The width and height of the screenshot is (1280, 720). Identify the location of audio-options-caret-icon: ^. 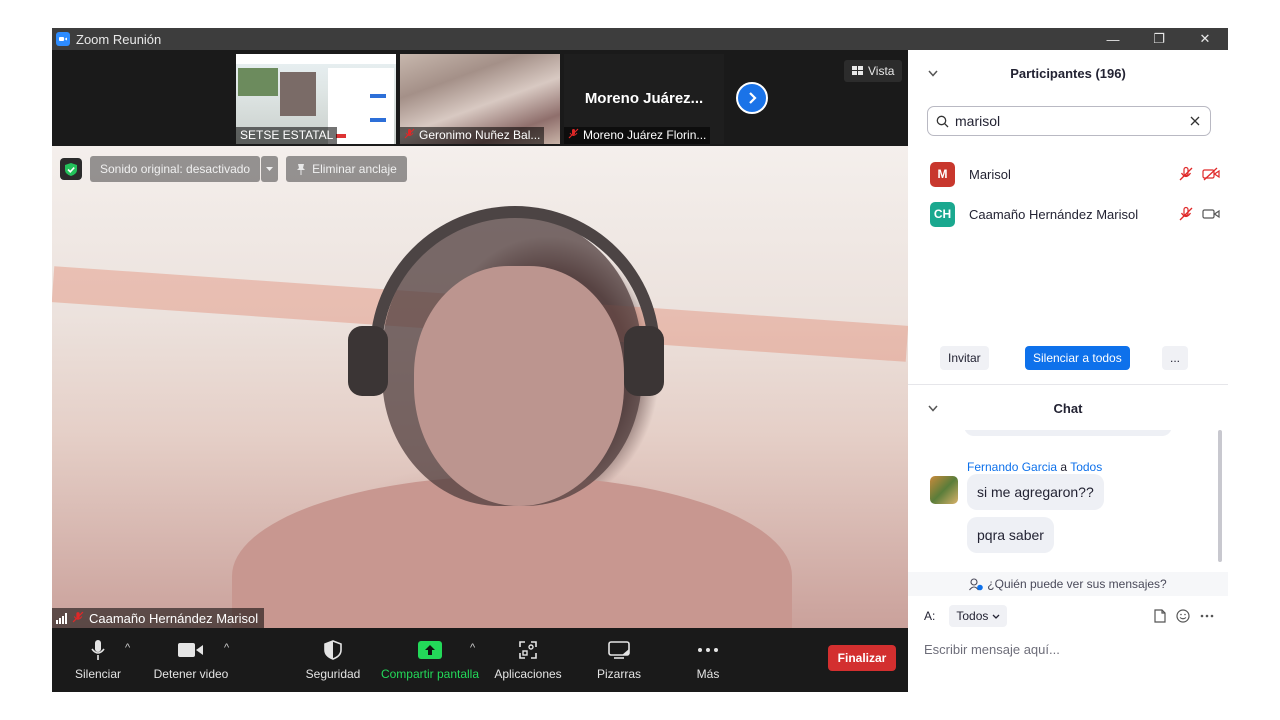
(127, 648).